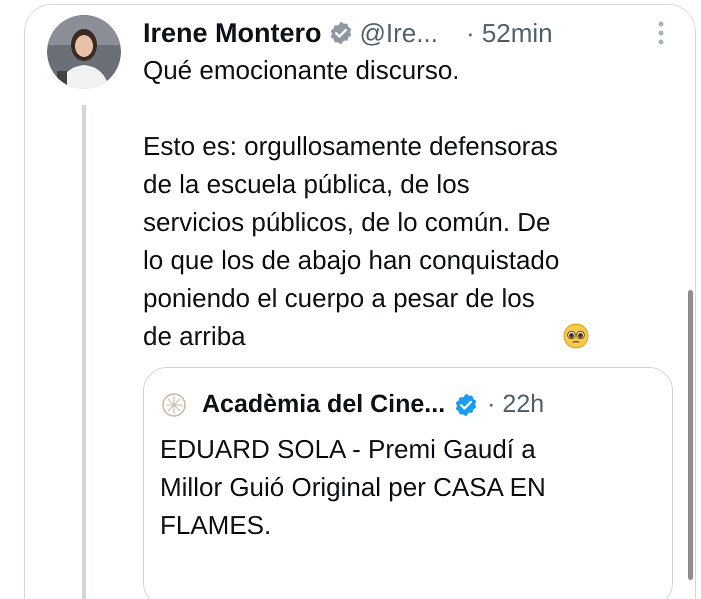 Image resolution: width=701 pixels, height=599 pixels. I want to click on quoted-tweet-text: EDUARD SOLA - Premi Gaudí a Millor Guió Original per CASA EN FLAMES., so click(353, 487).